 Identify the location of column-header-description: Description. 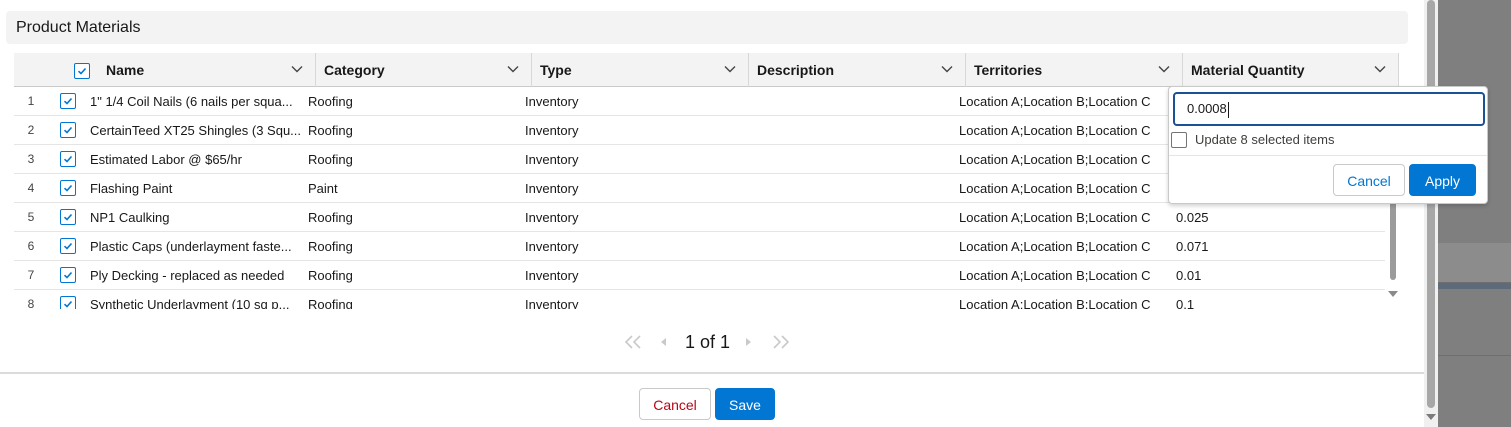
(857, 70).